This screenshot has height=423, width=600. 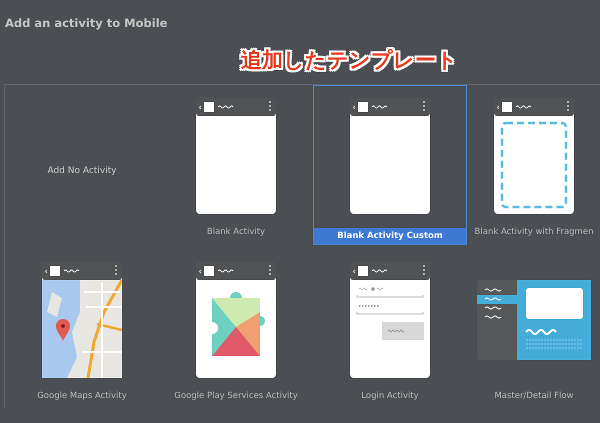 I want to click on template-label: Login Activity, so click(x=390, y=396).